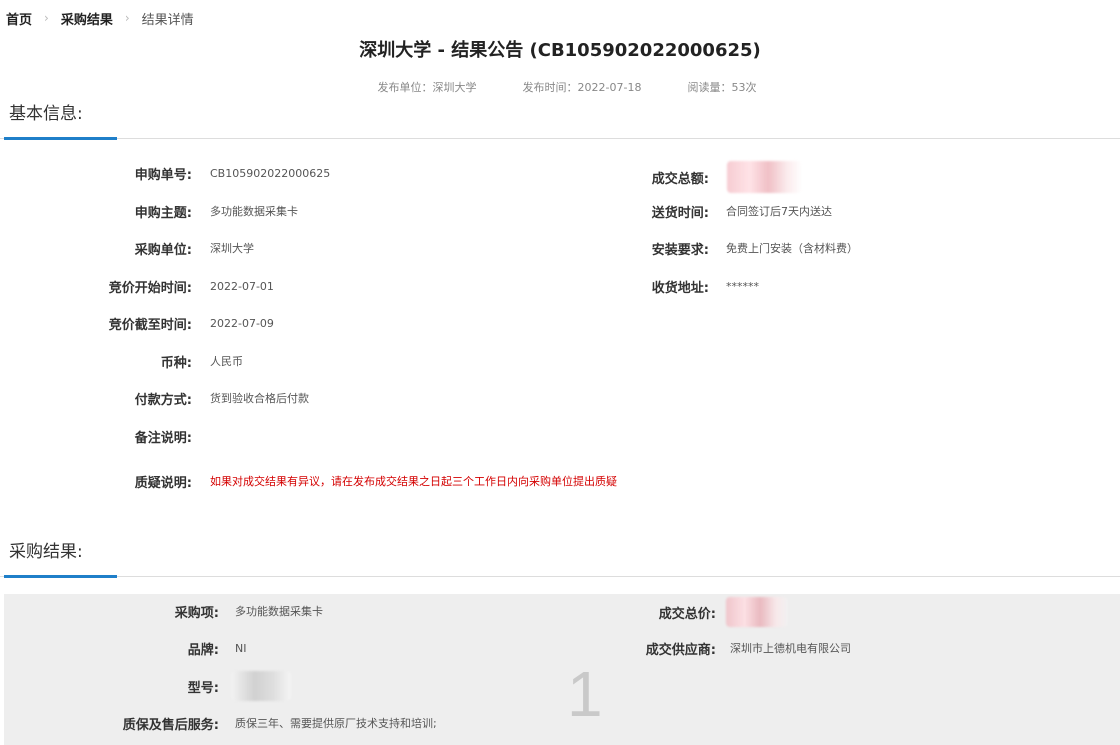 The image size is (1120, 745). What do you see at coordinates (687, 614) in the screenshot?
I see `field-label: 成交总价:` at bounding box center [687, 614].